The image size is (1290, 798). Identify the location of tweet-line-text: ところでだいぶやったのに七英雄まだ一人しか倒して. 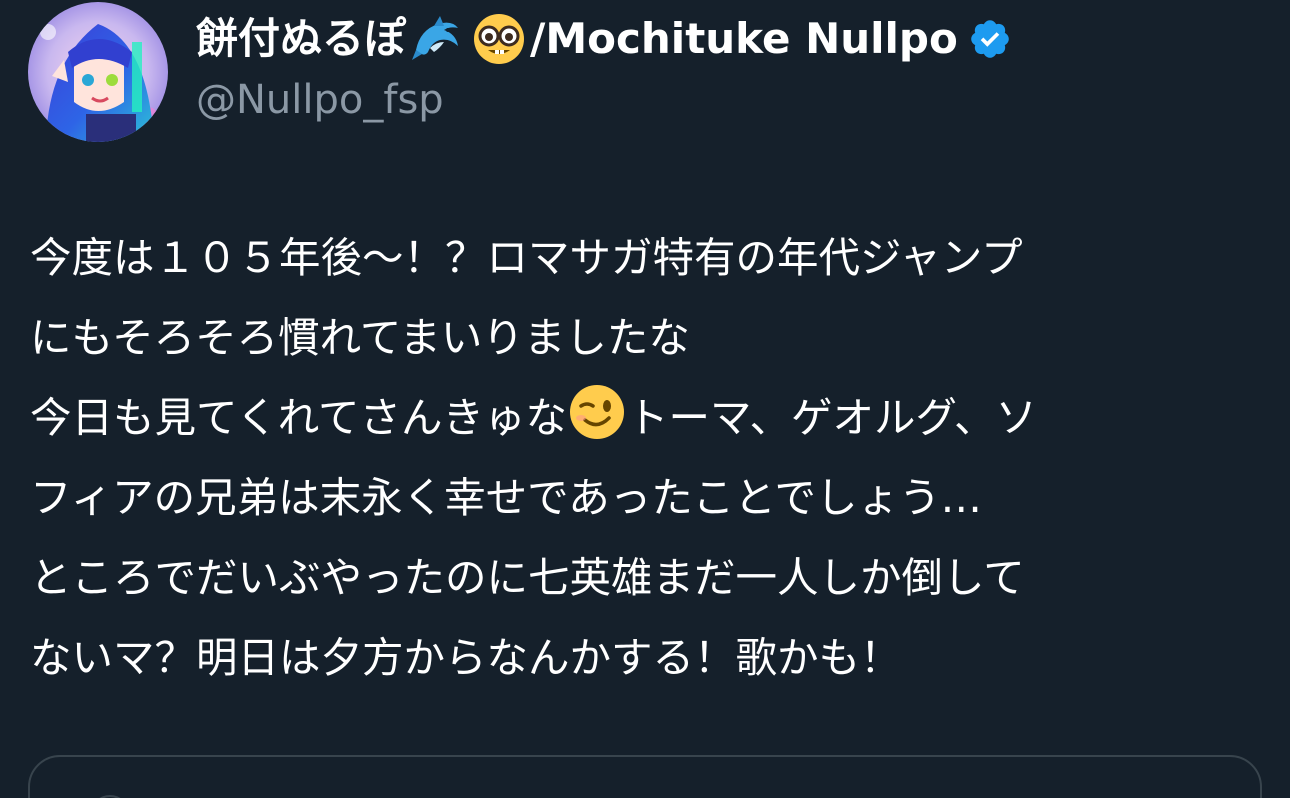
(527, 577).